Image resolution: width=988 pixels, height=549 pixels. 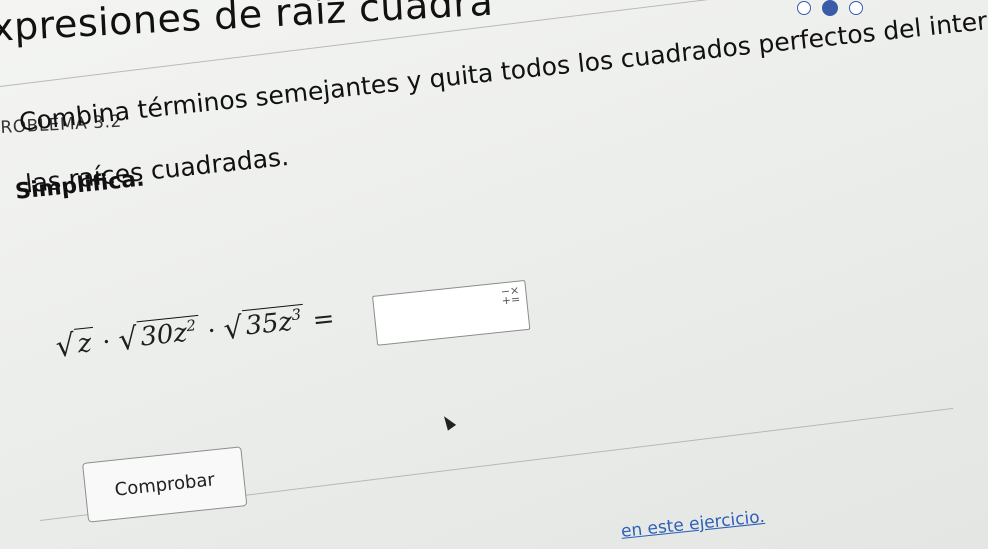 I want to click on math-tools-icon: −× +=, so click(x=510, y=296).